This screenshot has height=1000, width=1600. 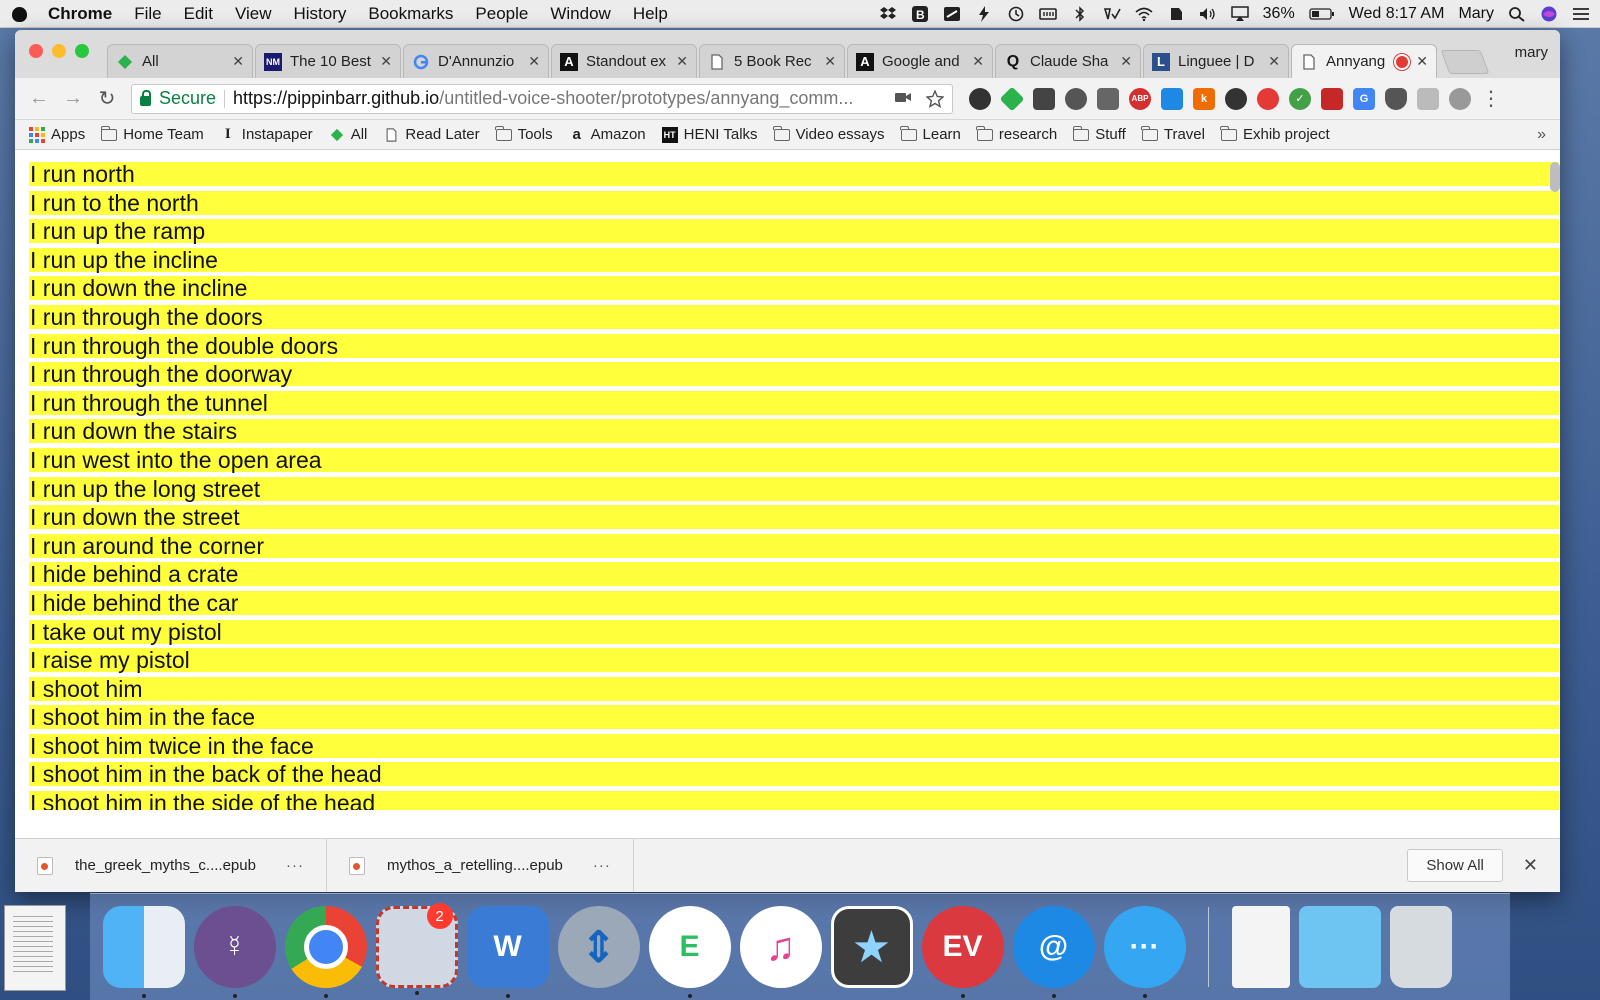 I want to click on close-shelf-icon: ✕, so click(x=1530, y=865).